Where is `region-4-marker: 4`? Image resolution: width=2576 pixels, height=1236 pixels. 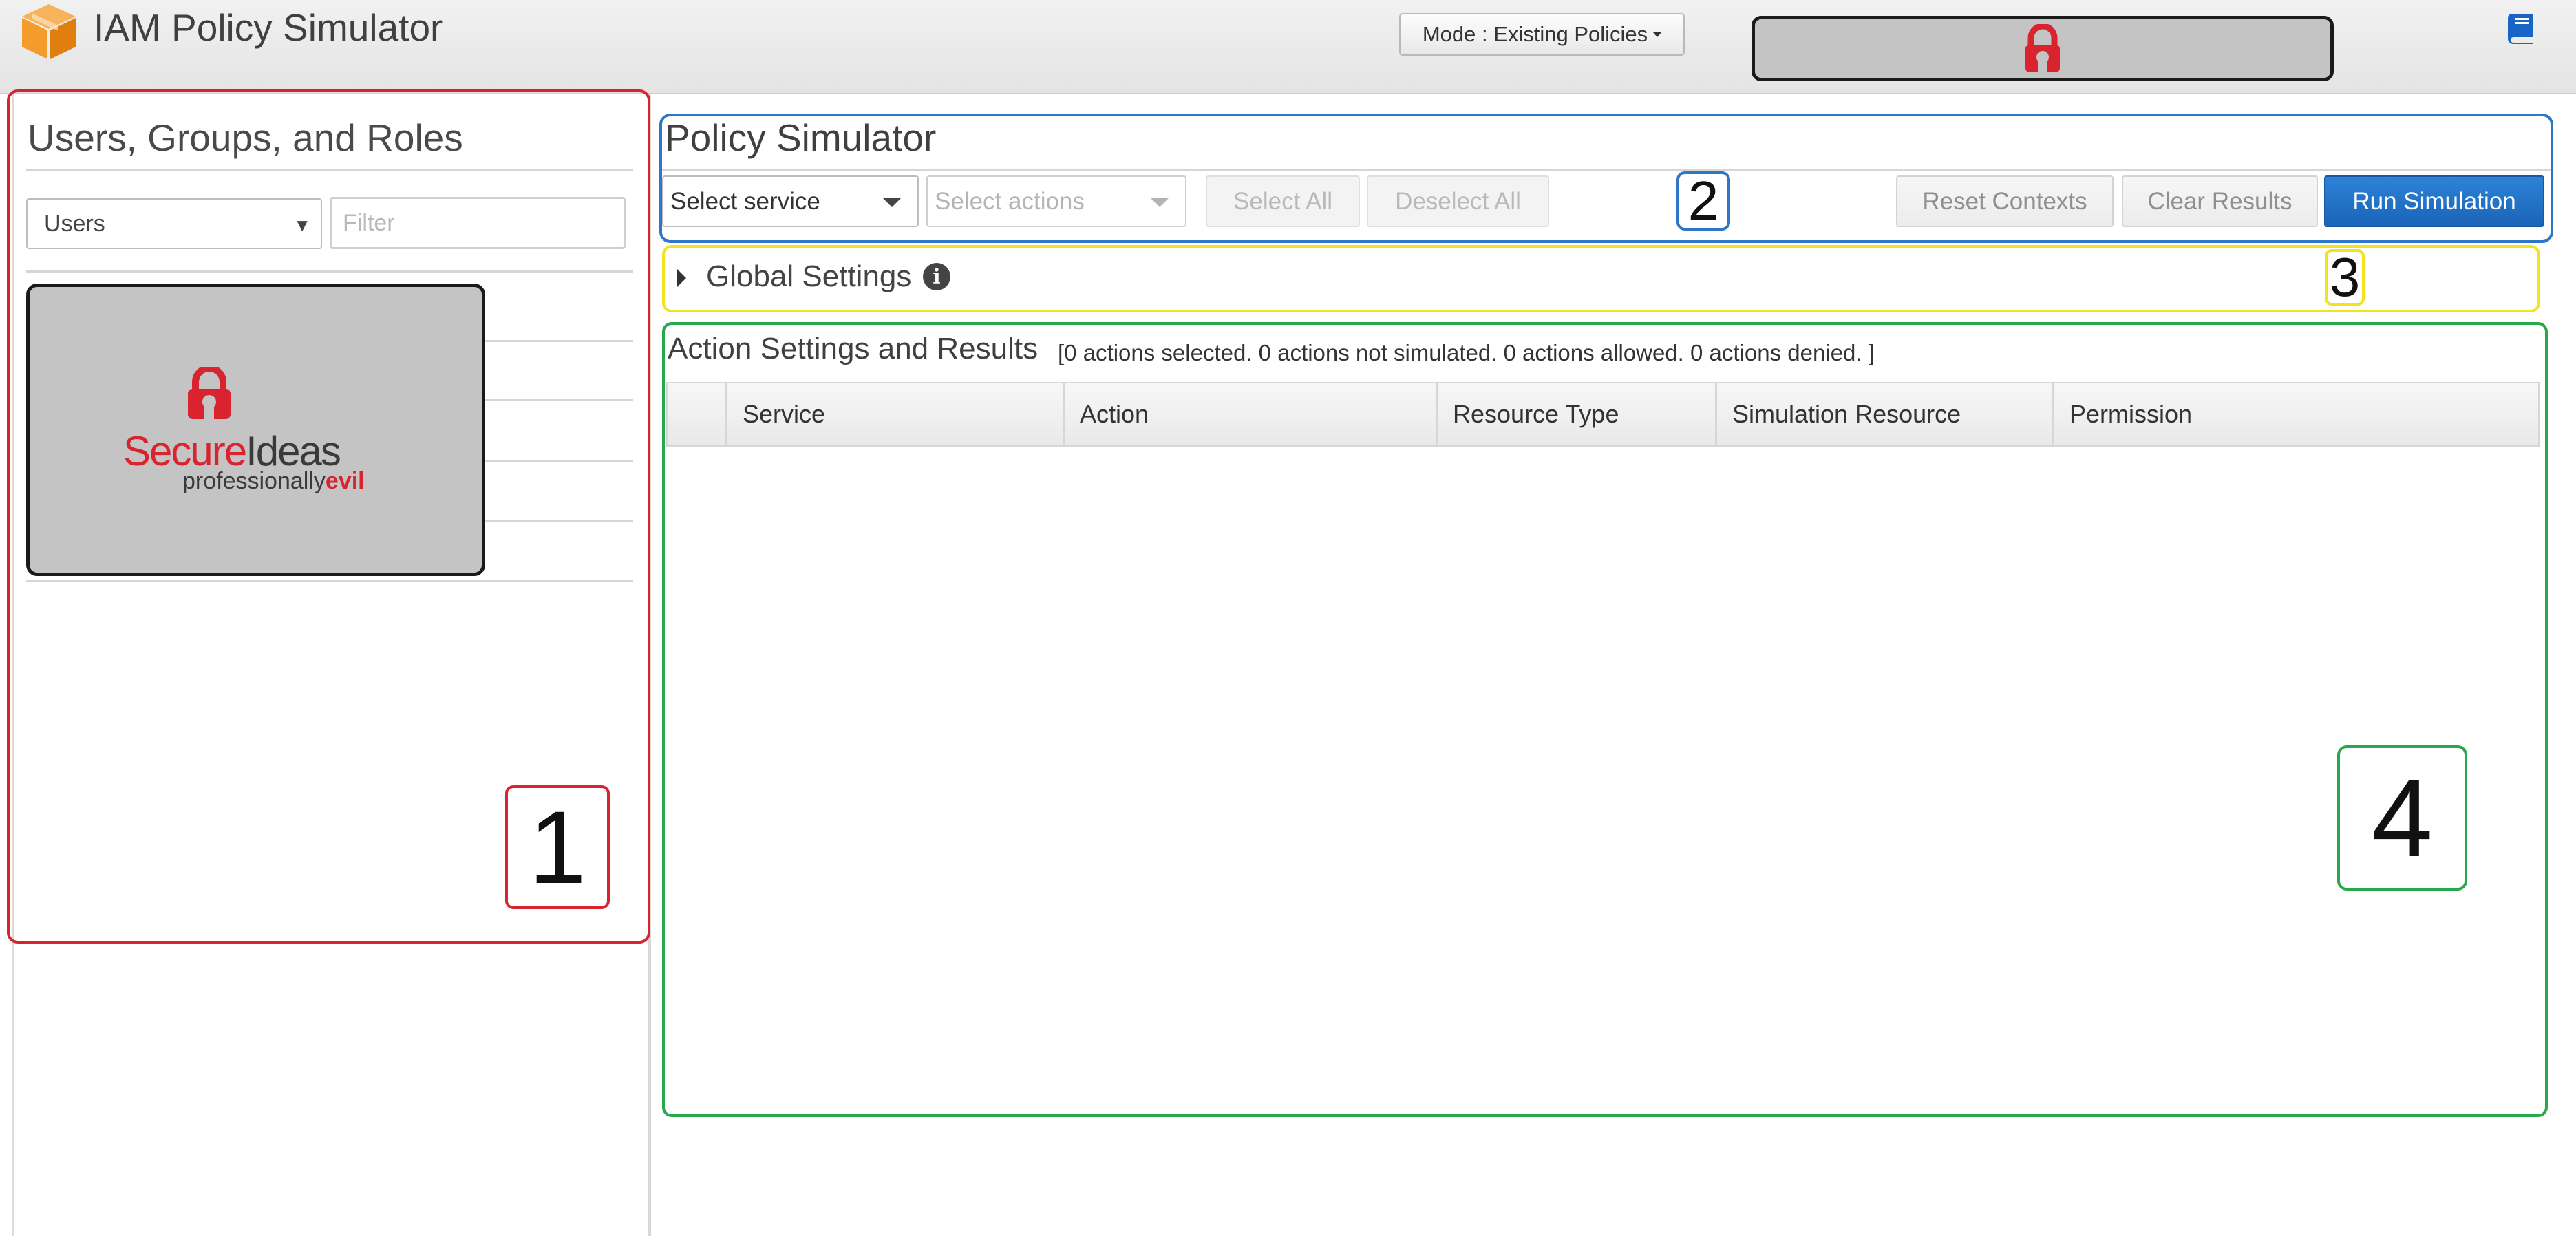
region-4-marker: 4 is located at coordinates (2402, 818).